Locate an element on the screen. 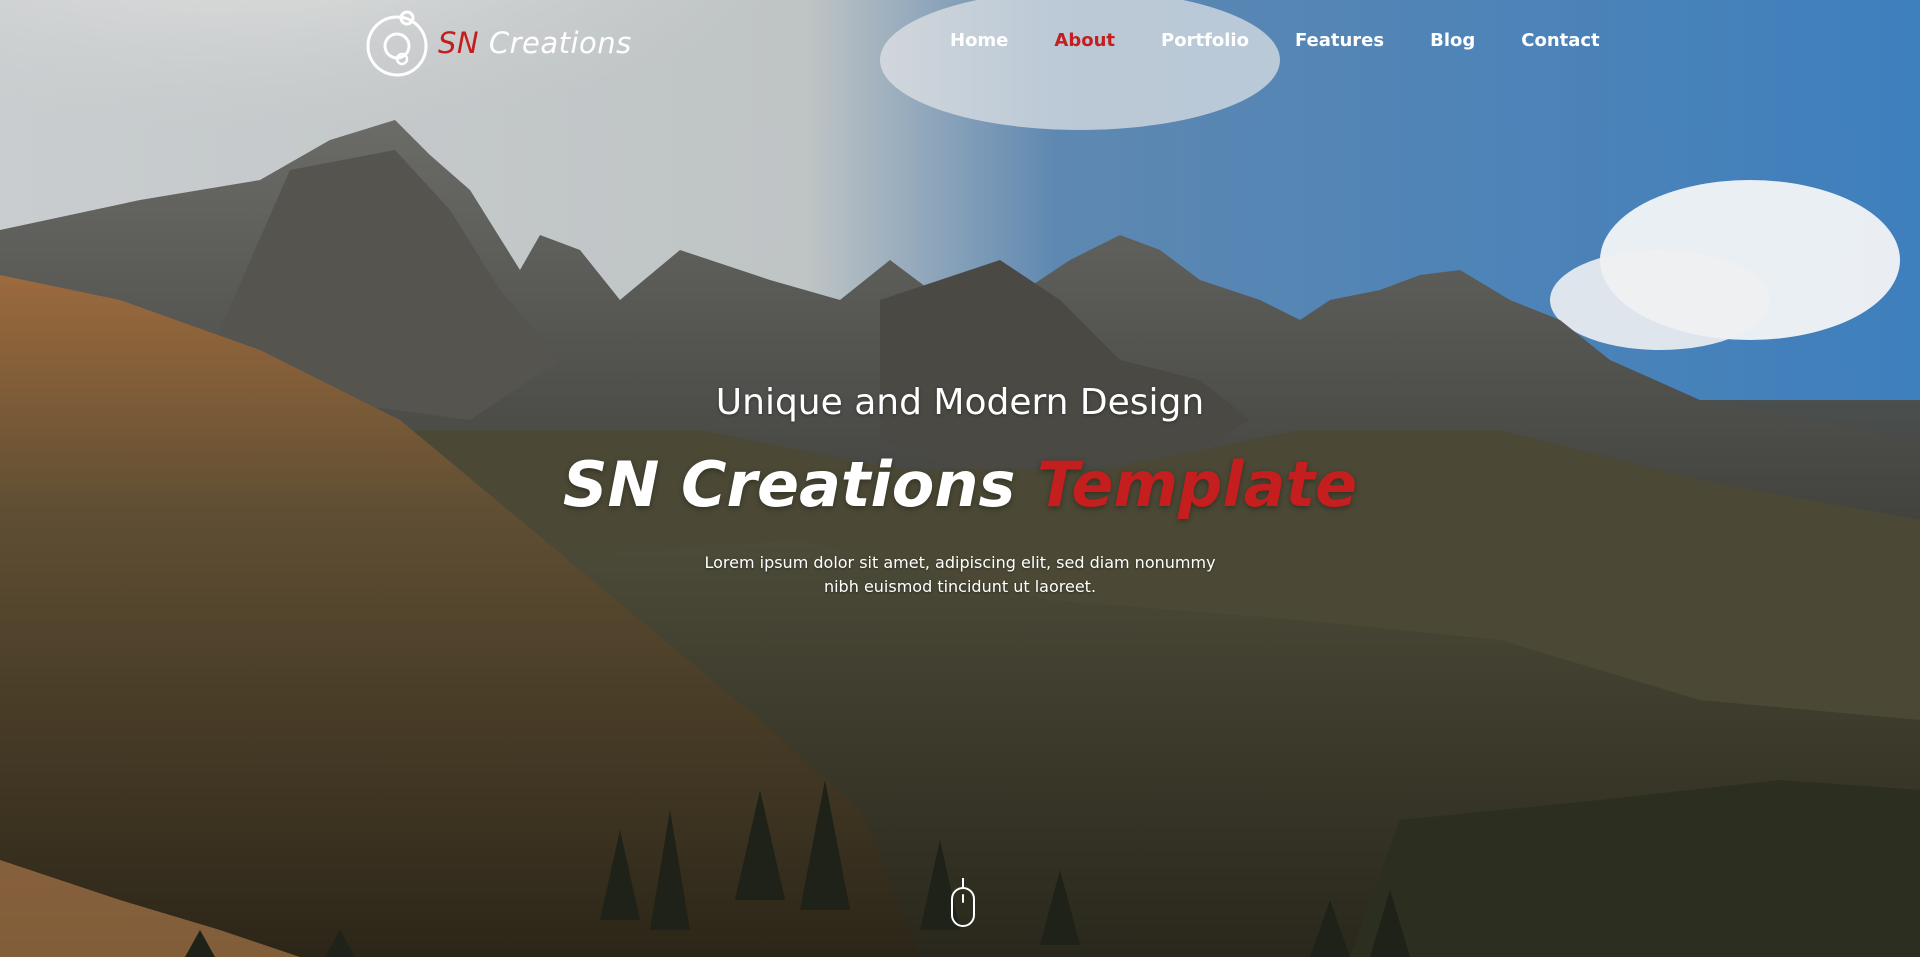 The image size is (1920, 957). brand-name: SN Creations is located at coordinates (535, 43).